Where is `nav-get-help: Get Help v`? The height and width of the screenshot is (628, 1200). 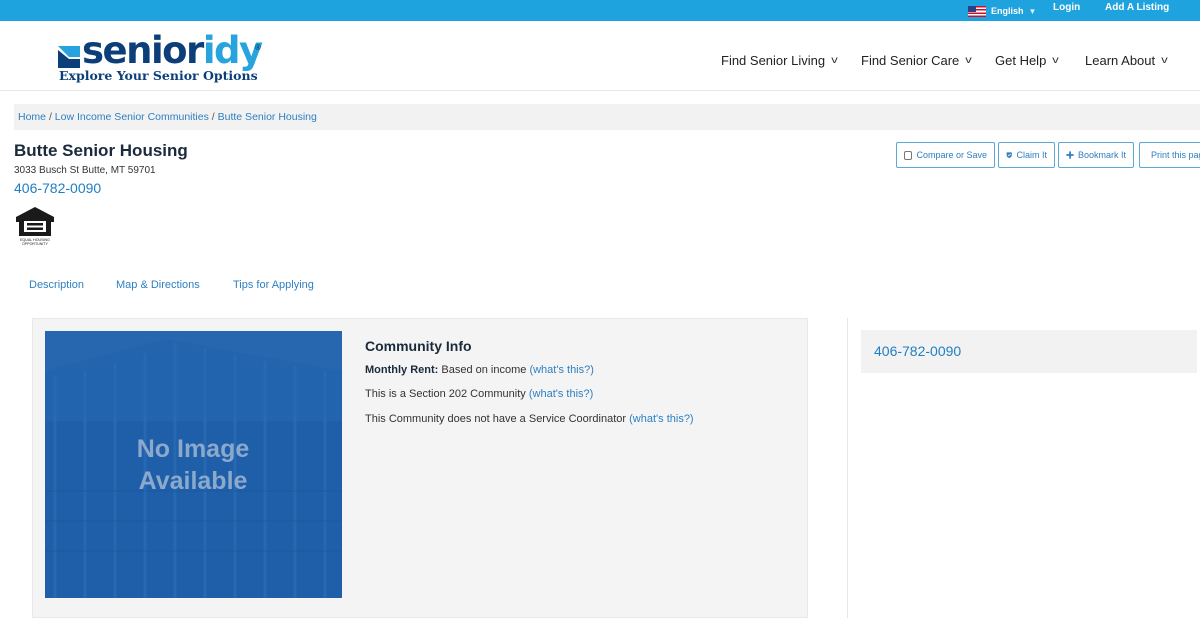
nav-get-help: Get Help v is located at coordinates (1027, 60).